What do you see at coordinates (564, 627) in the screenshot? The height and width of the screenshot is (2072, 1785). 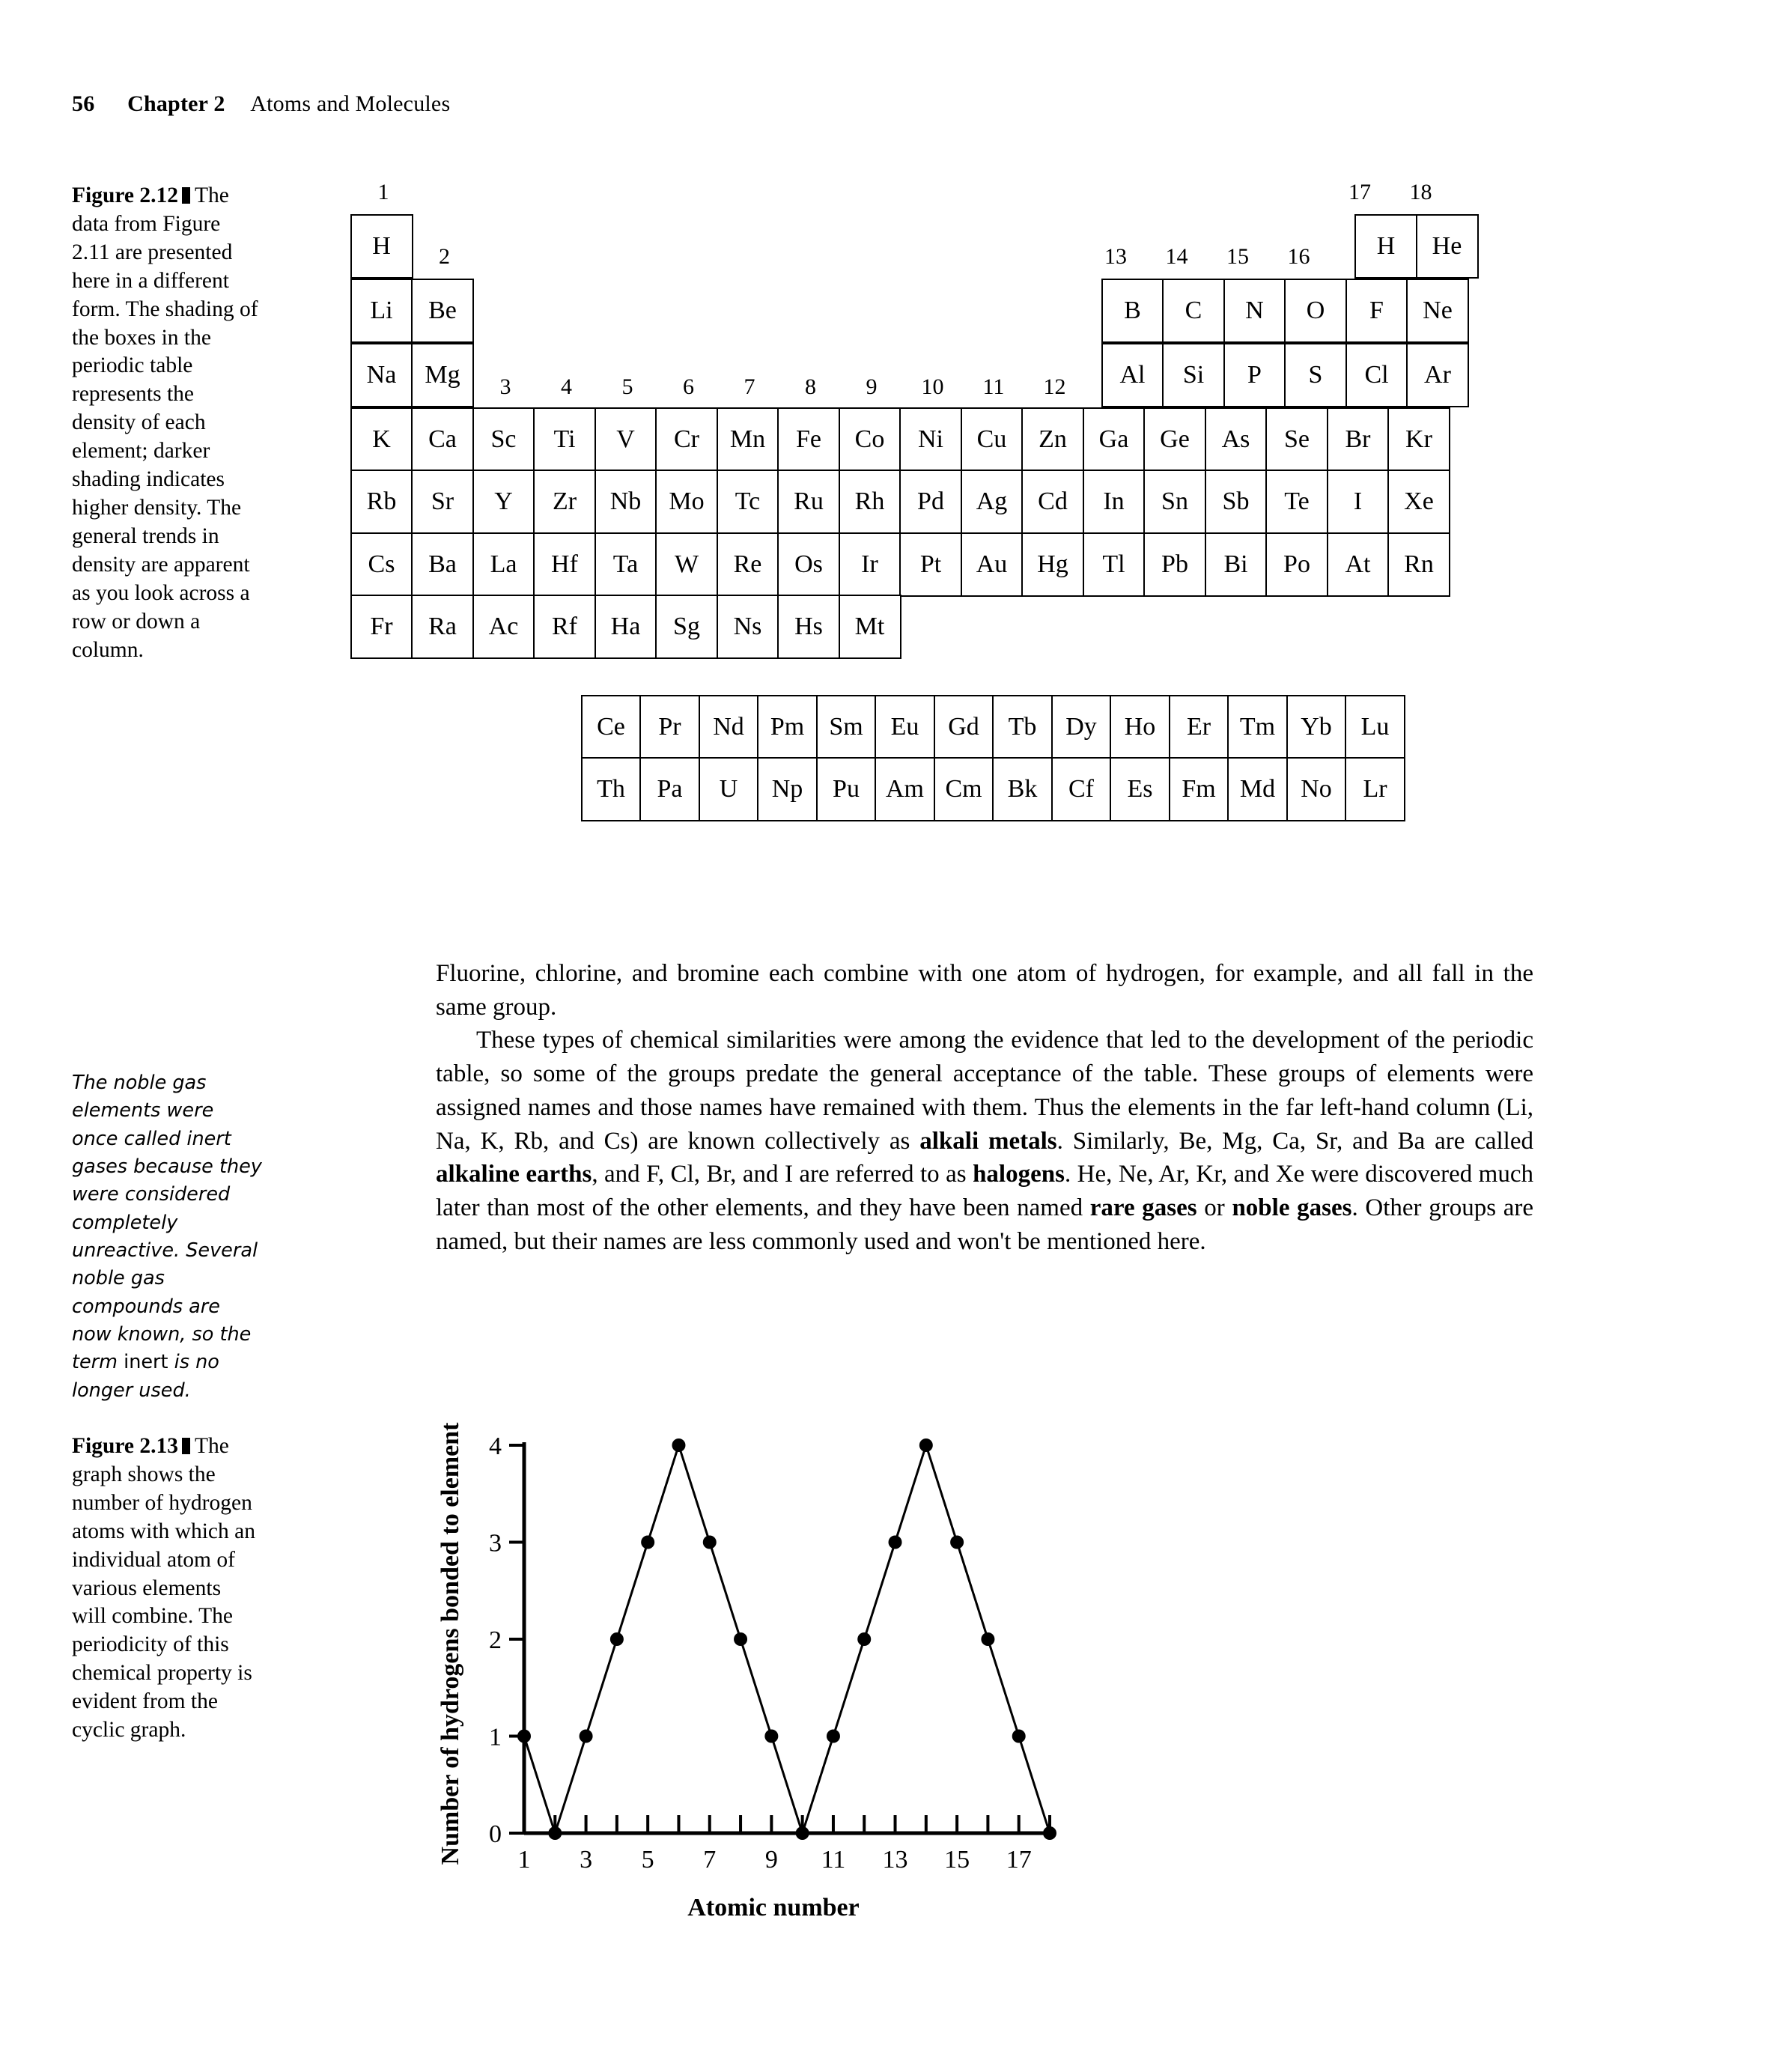 I see `element-cell-rf: Rf` at bounding box center [564, 627].